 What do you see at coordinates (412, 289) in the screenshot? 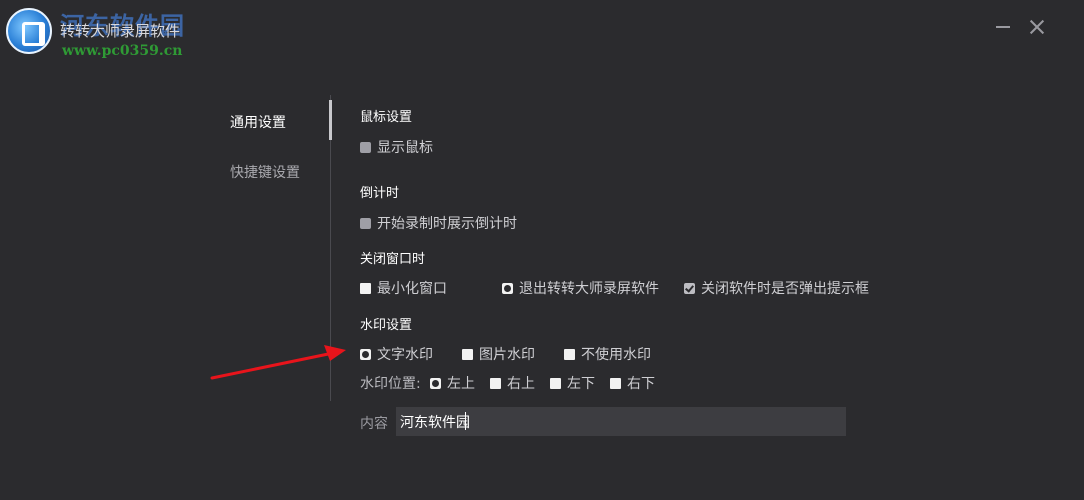
I see `minimize-window-label: 最小化窗口` at bounding box center [412, 289].